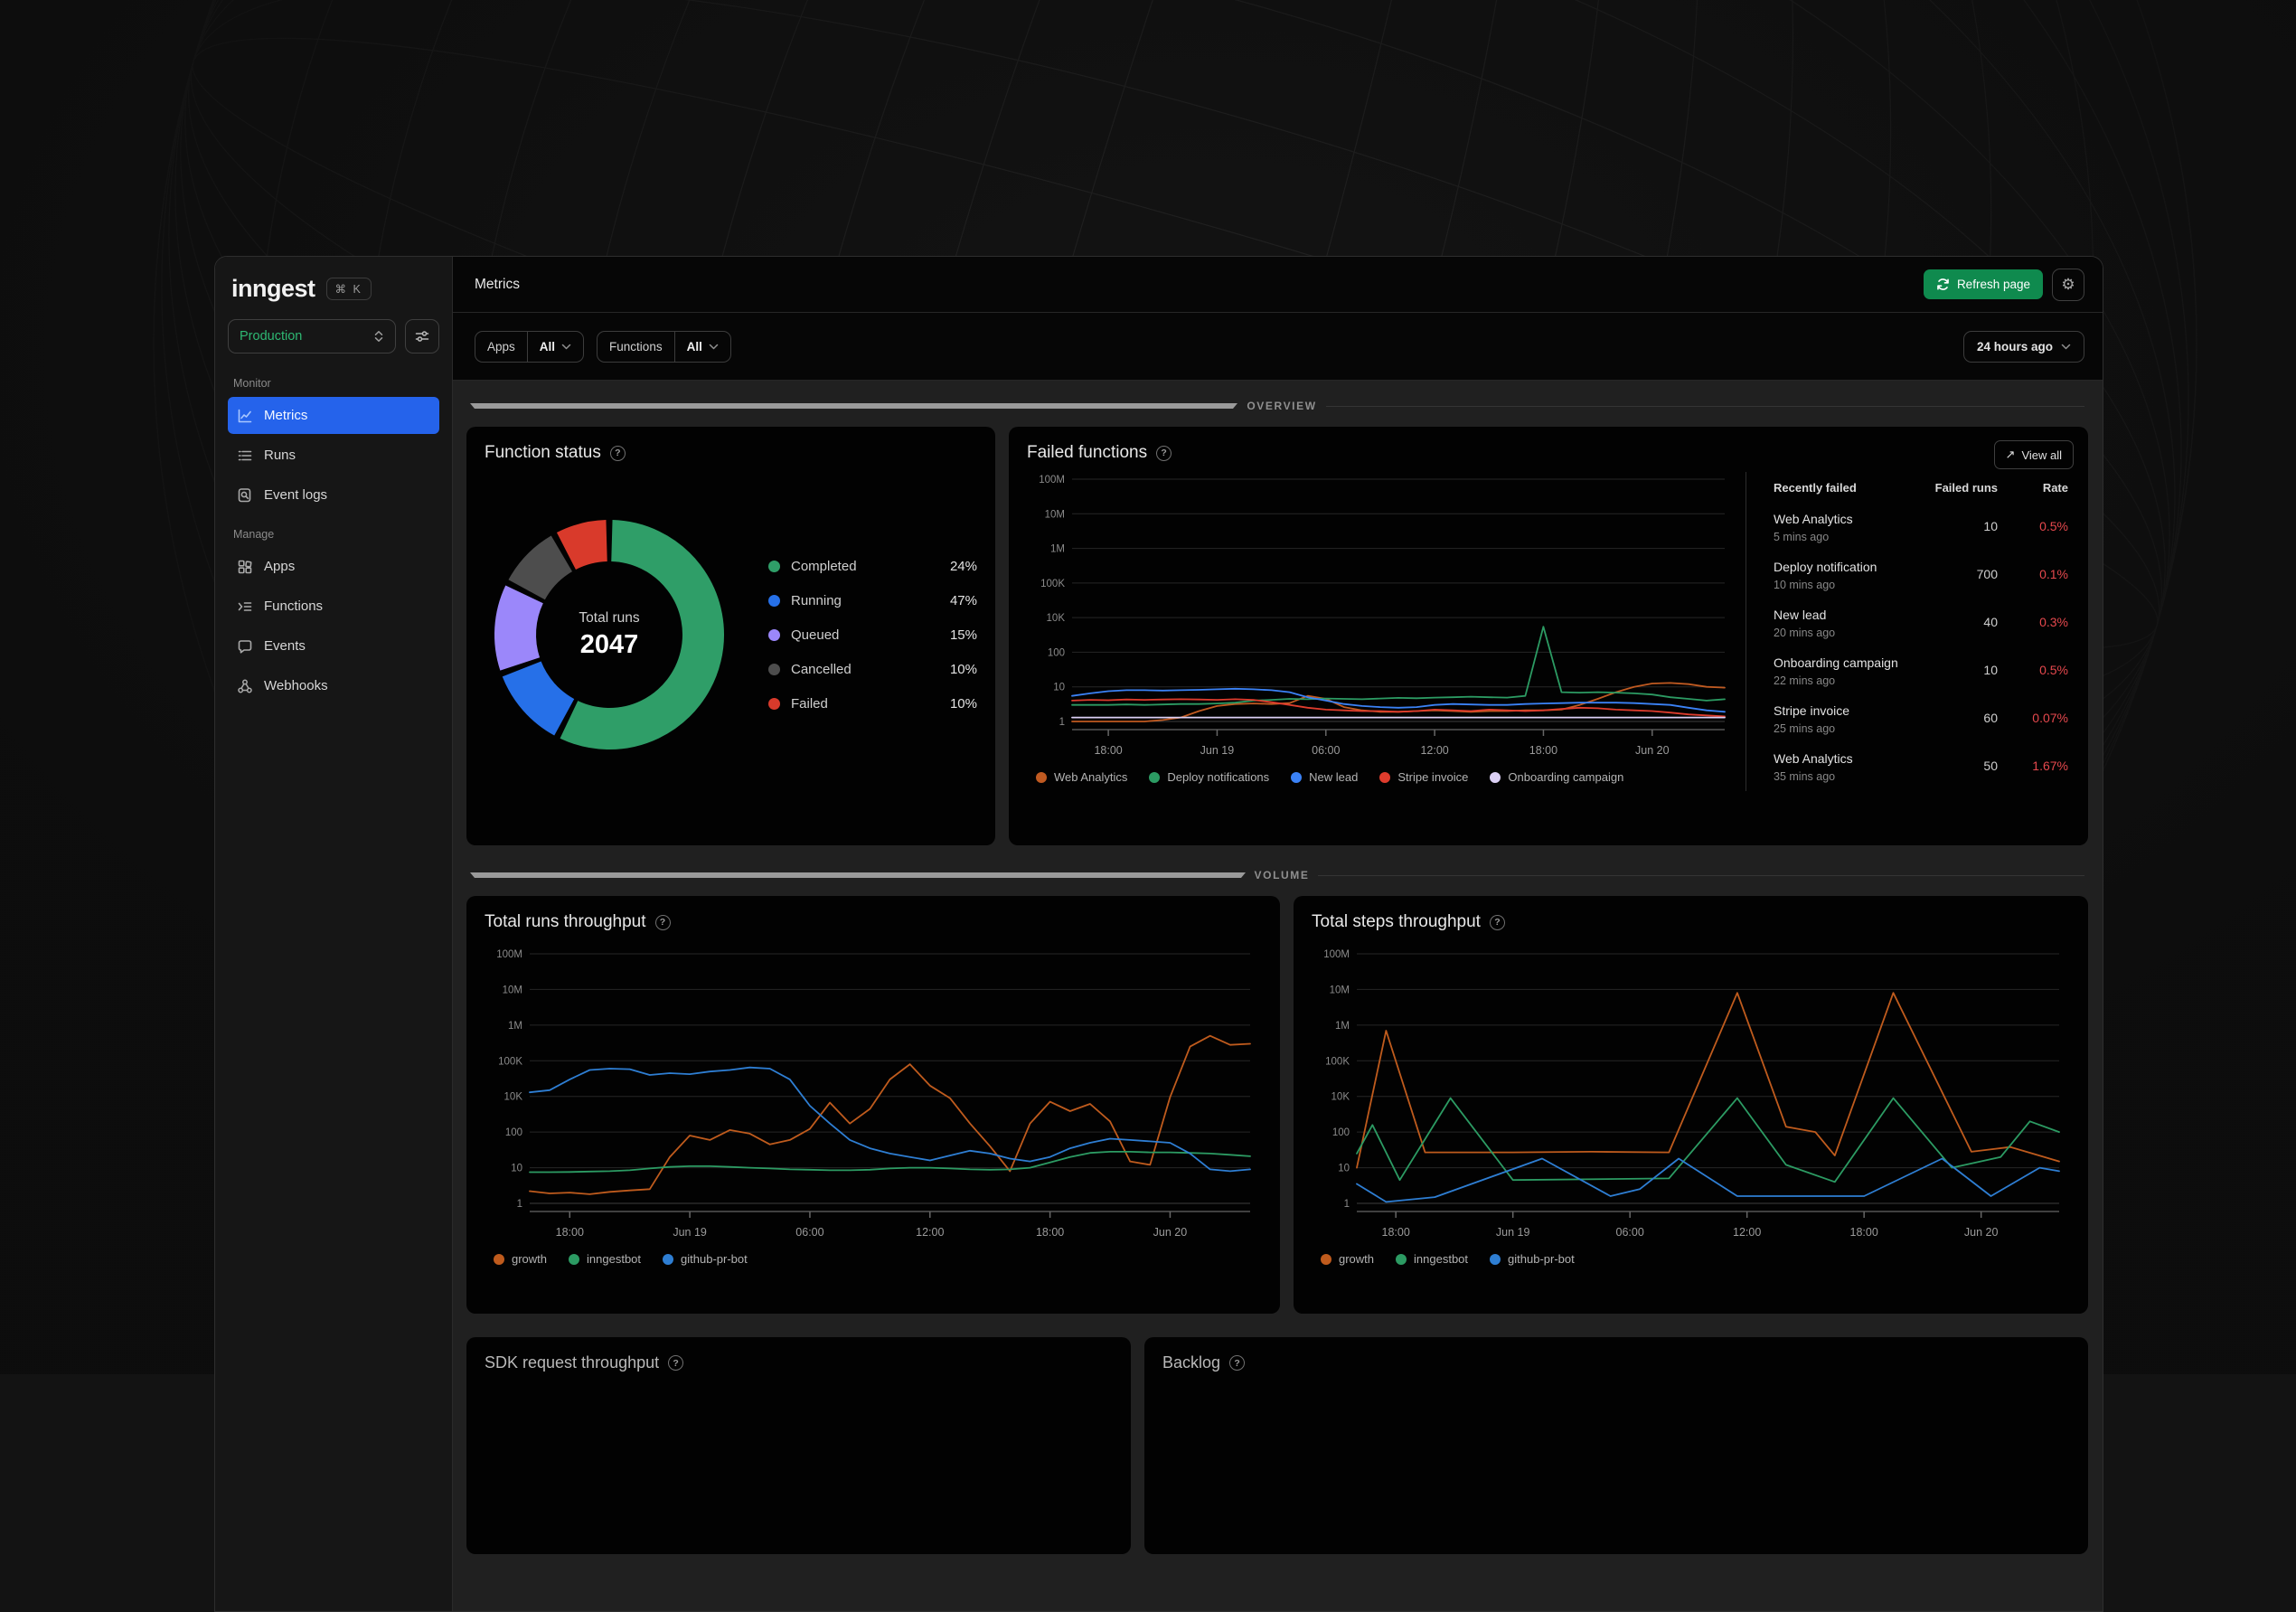  Describe the element at coordinates (1616, 1445) in the screenshot. I see `backlog-card: Backlog ?` at that location.